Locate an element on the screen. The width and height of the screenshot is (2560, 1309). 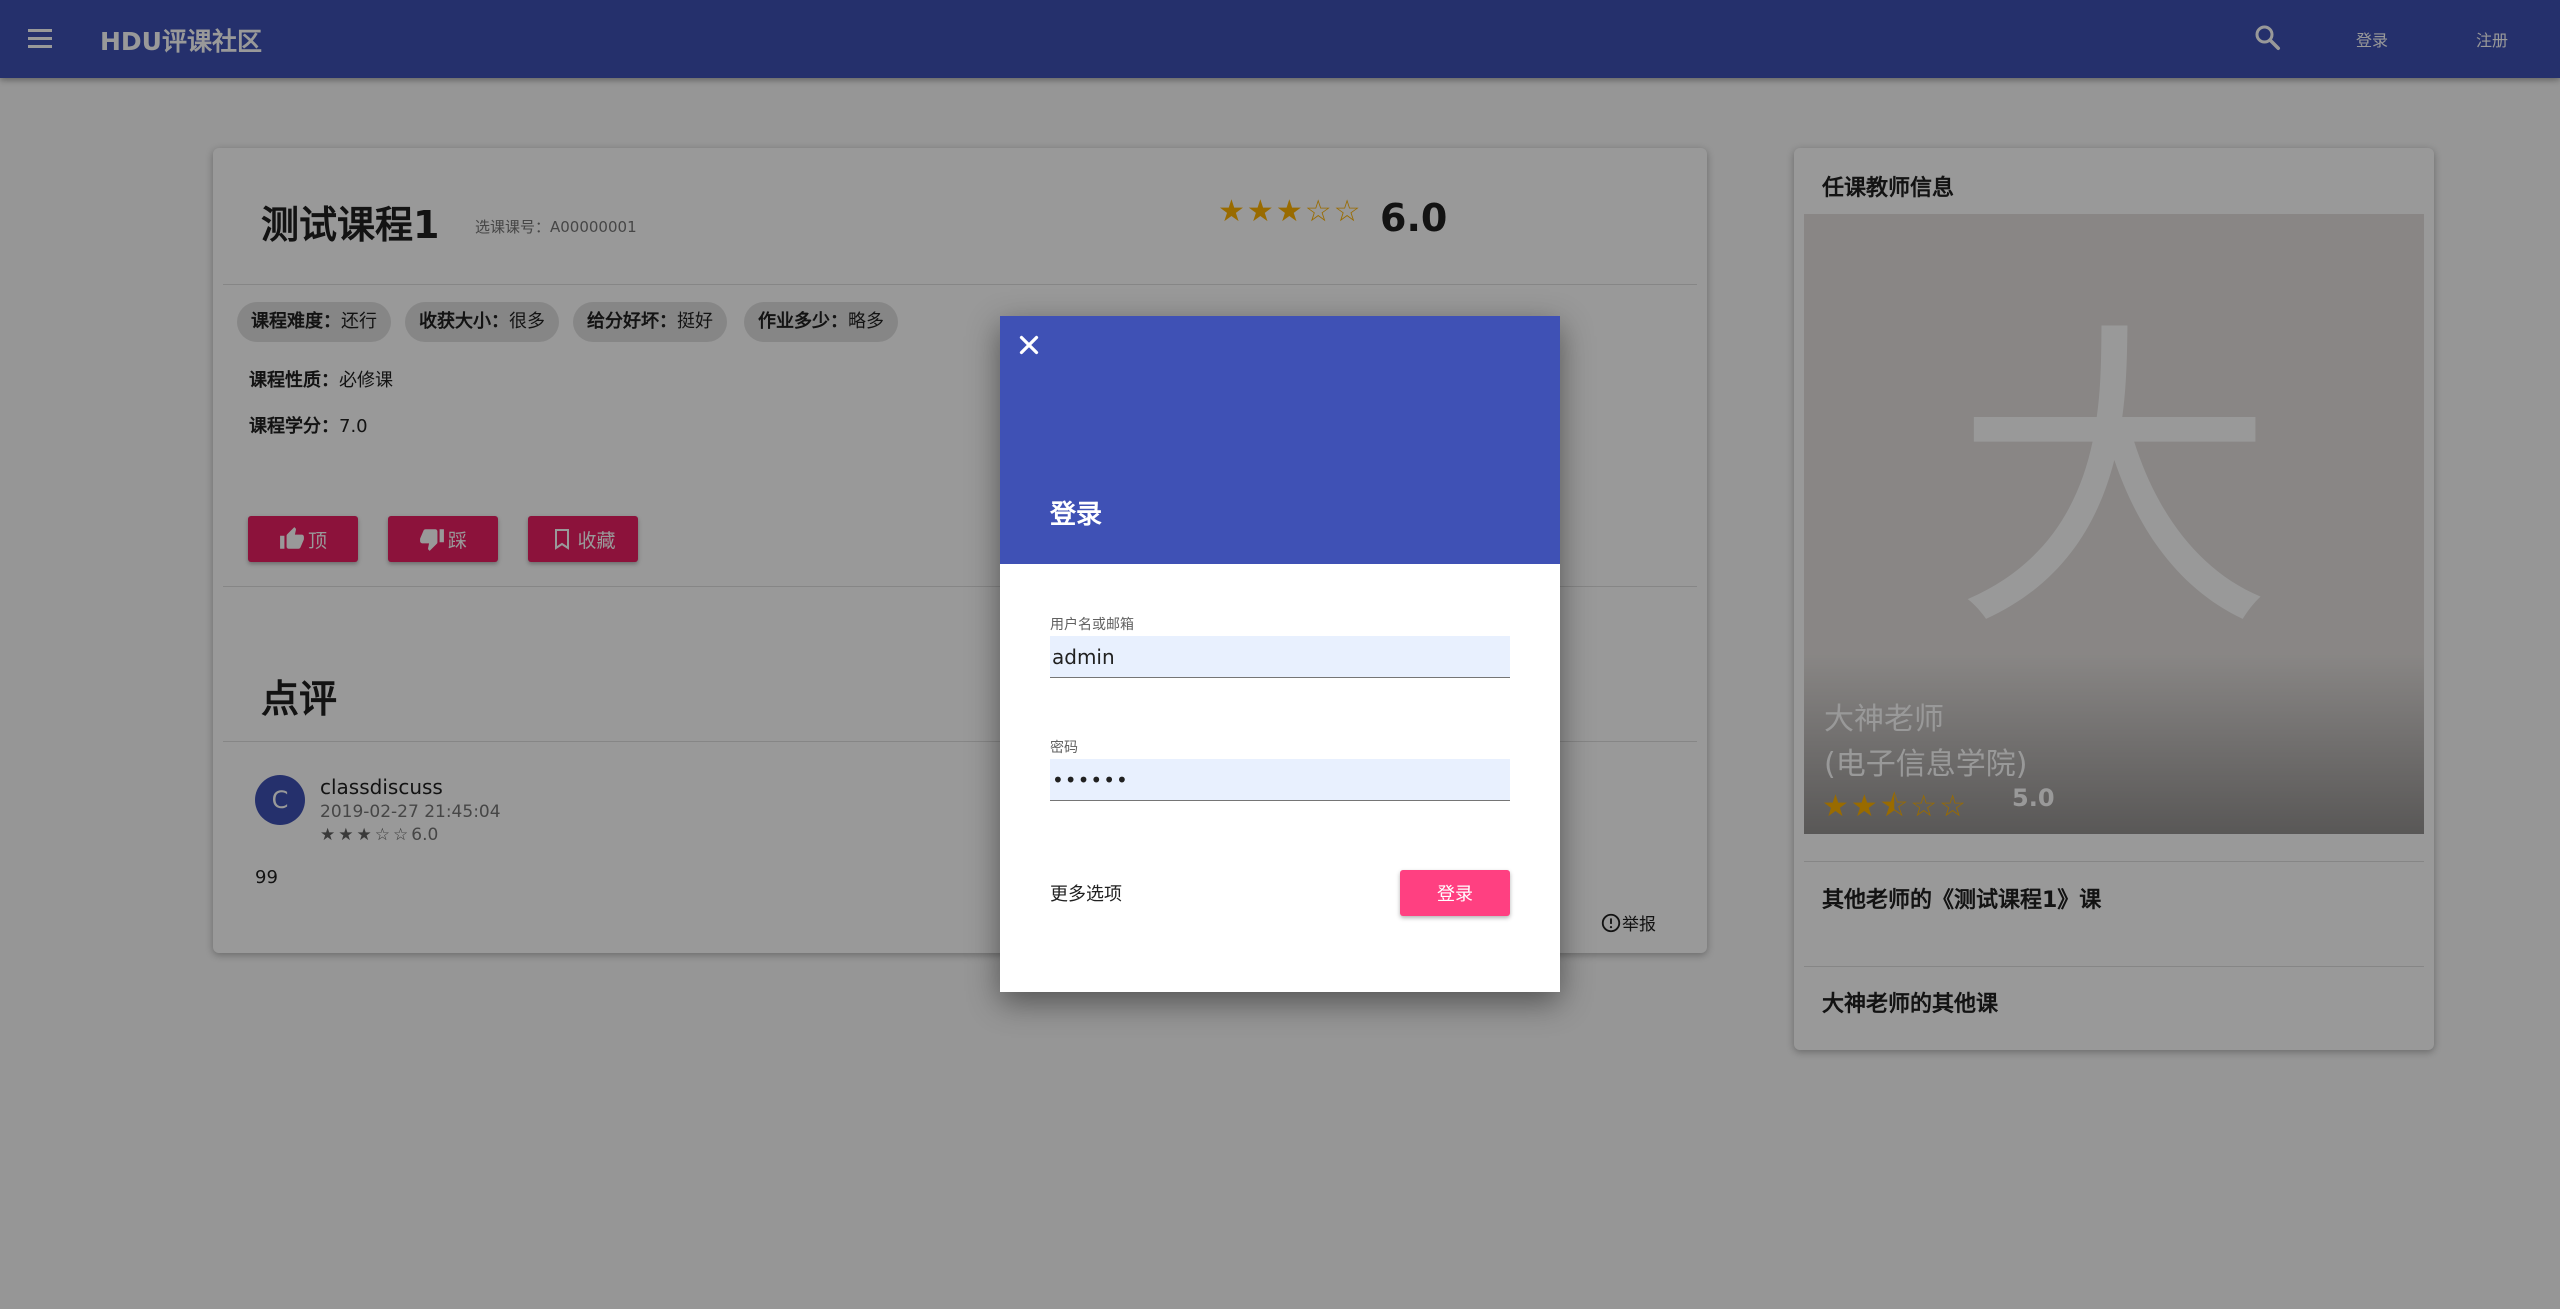
more-options-link: 更多选项 is located at coordinates (1086, 893).